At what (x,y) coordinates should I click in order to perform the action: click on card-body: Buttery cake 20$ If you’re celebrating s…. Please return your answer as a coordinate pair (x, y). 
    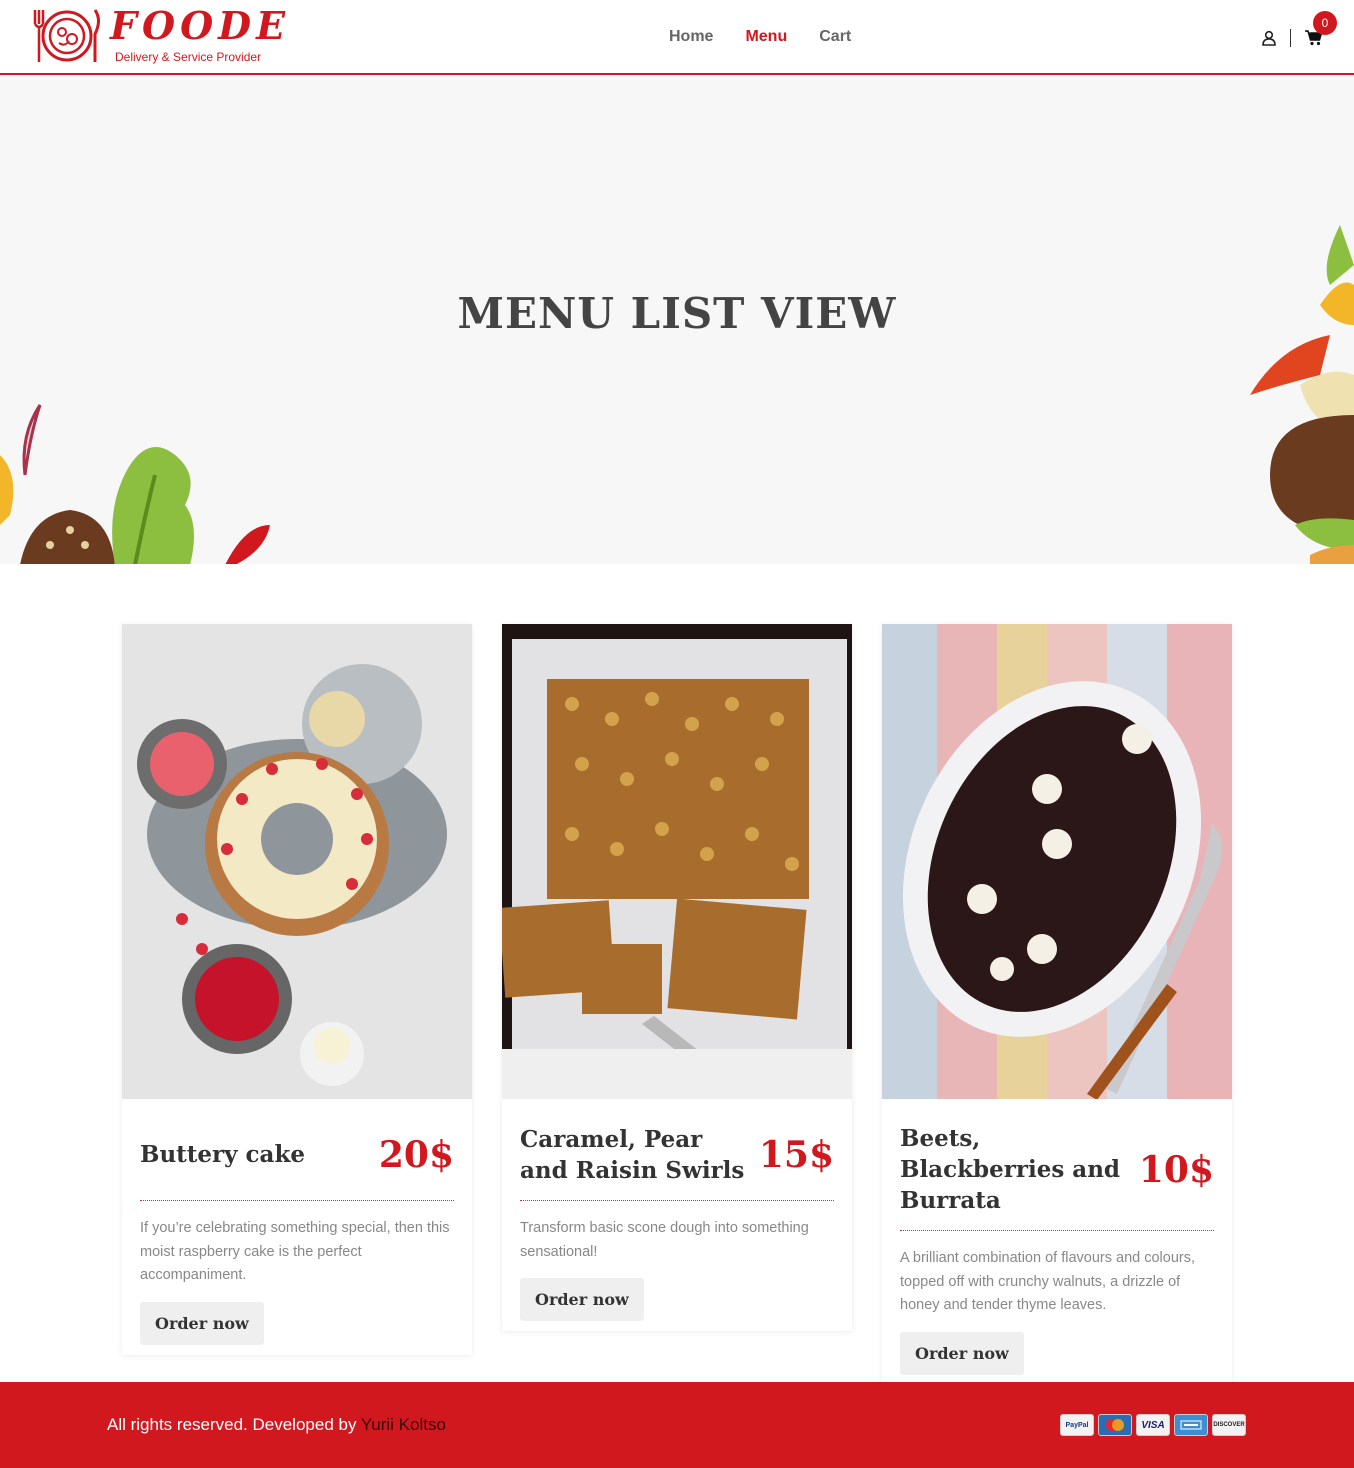
    Looking at the image, I should click on (297, 1227).